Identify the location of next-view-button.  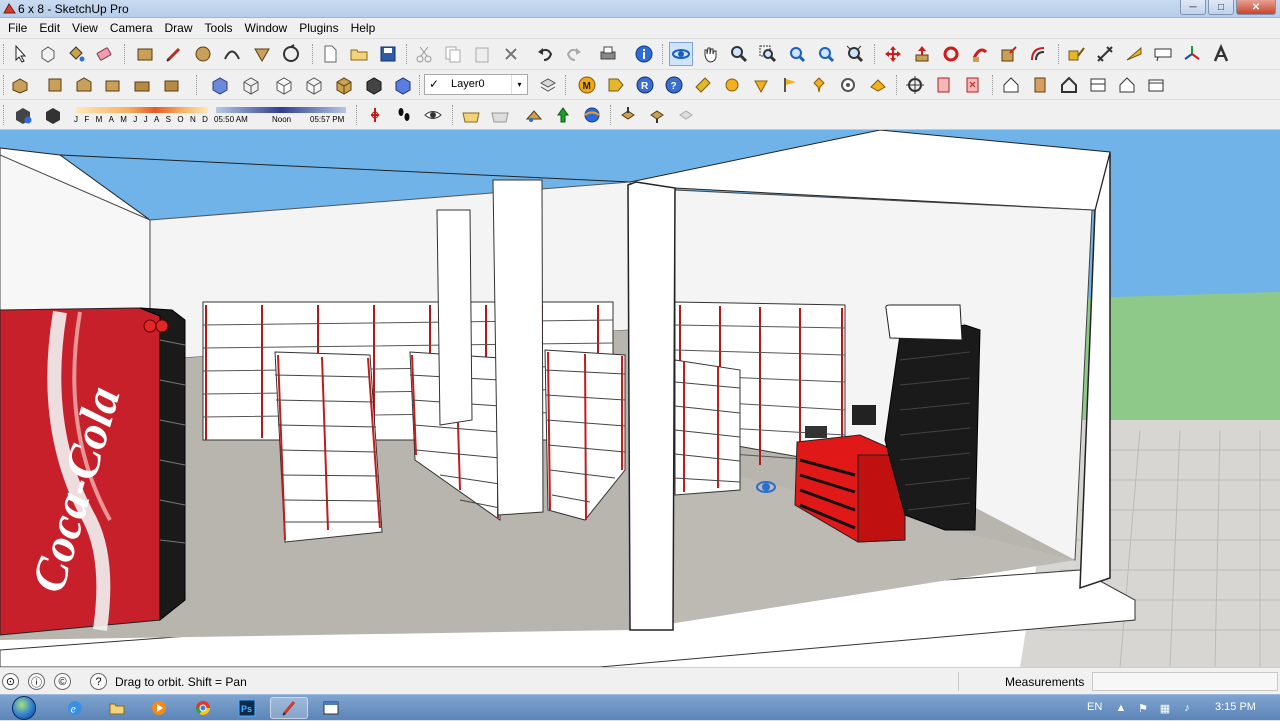
(826, 54).